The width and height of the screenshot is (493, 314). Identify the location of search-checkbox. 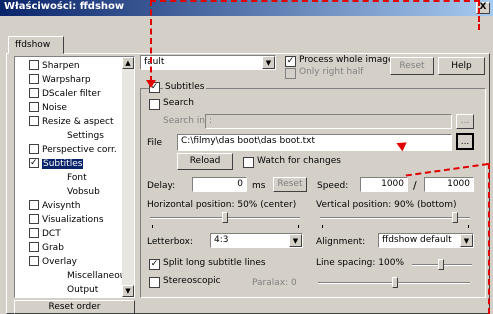
(154, 104).